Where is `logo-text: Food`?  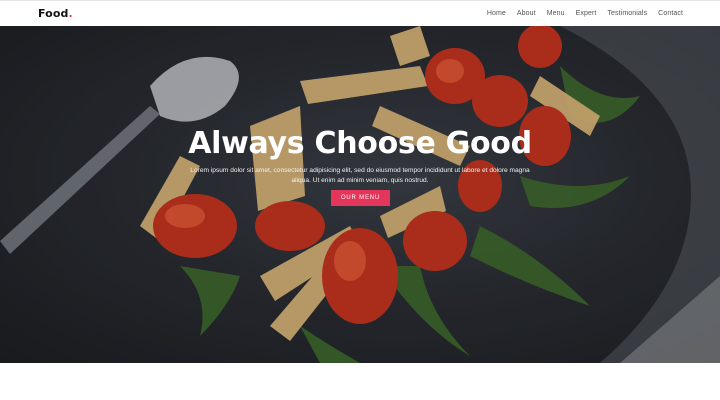 logo-text: Food is located at coordinates (53, 13).